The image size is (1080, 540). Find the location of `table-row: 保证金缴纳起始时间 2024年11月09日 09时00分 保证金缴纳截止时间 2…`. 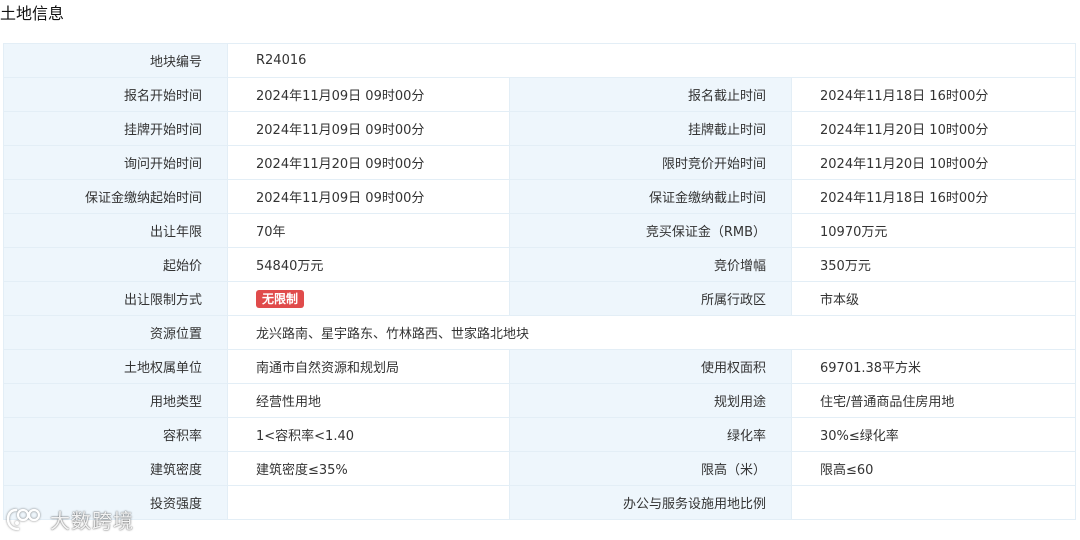

table-row: 保证金缴纳起始时间 2024年11月09日 09时00分 保证金缴纳截止时间 2… is located at coordinates (540, 196).